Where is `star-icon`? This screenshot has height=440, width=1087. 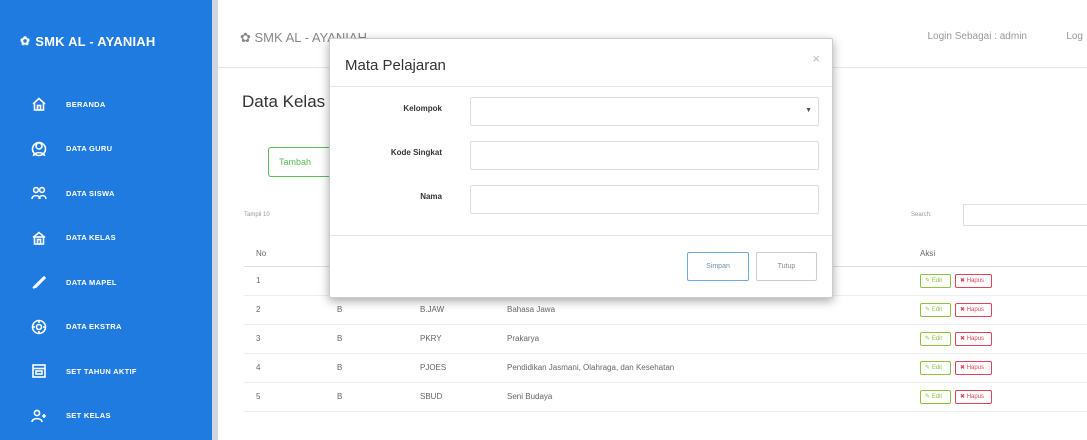
star-icon is located at coordinates (39, 327).